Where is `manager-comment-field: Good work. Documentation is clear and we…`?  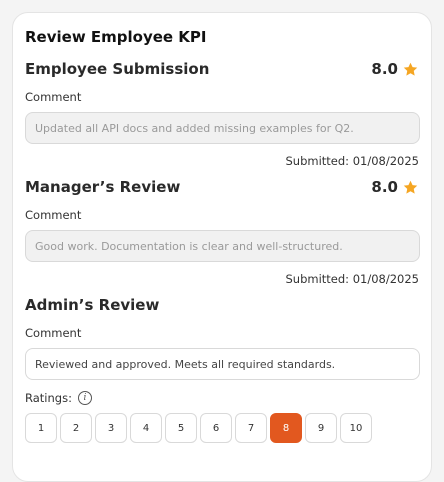
manager-comment-field: Good work. Documentation is clear and we… is located at coordinates (222, 246).